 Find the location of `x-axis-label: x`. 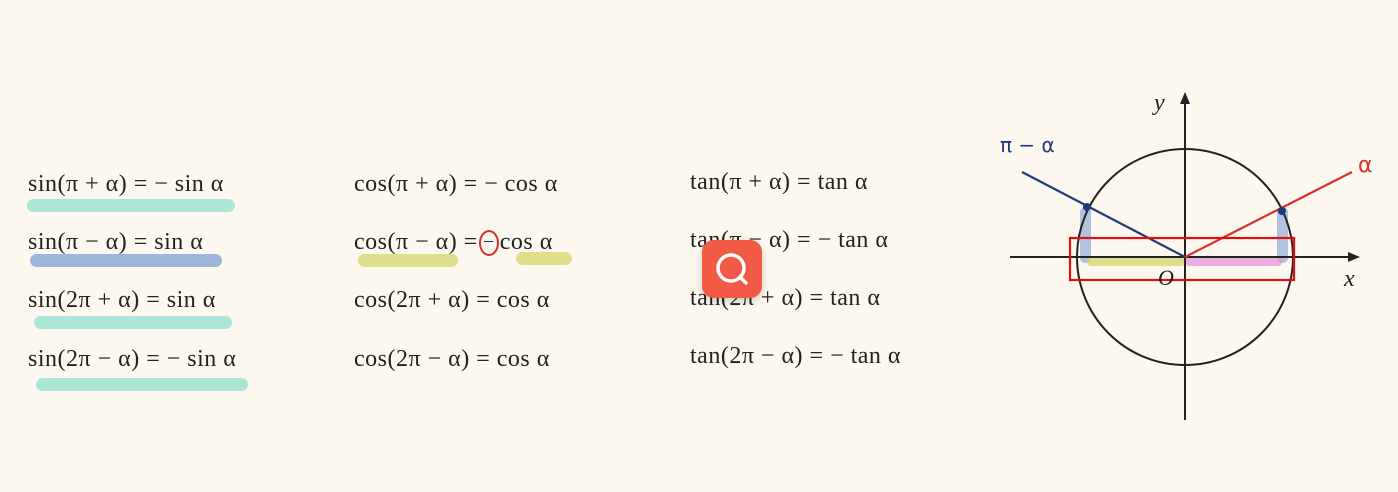

x-axis-label: x is located at coordinates (1349, 279).